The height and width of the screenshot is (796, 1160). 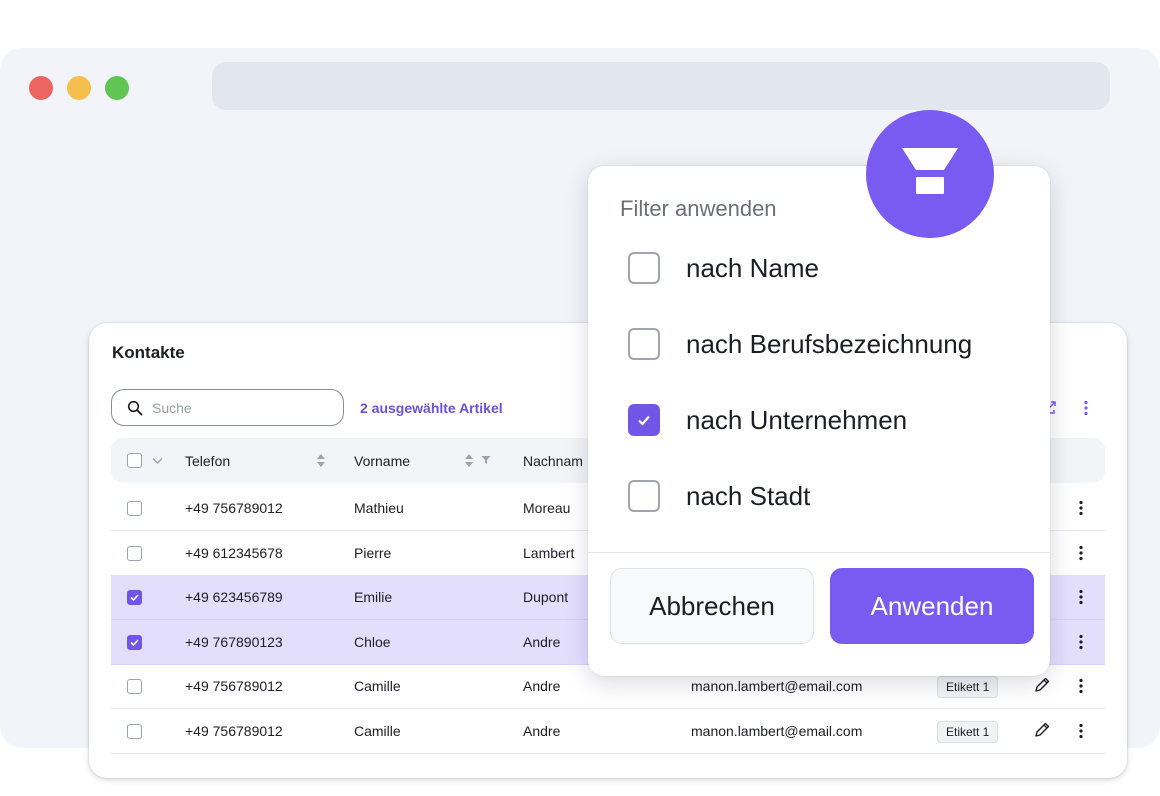 I want to click on search-icon, so click(x=135, y=407).